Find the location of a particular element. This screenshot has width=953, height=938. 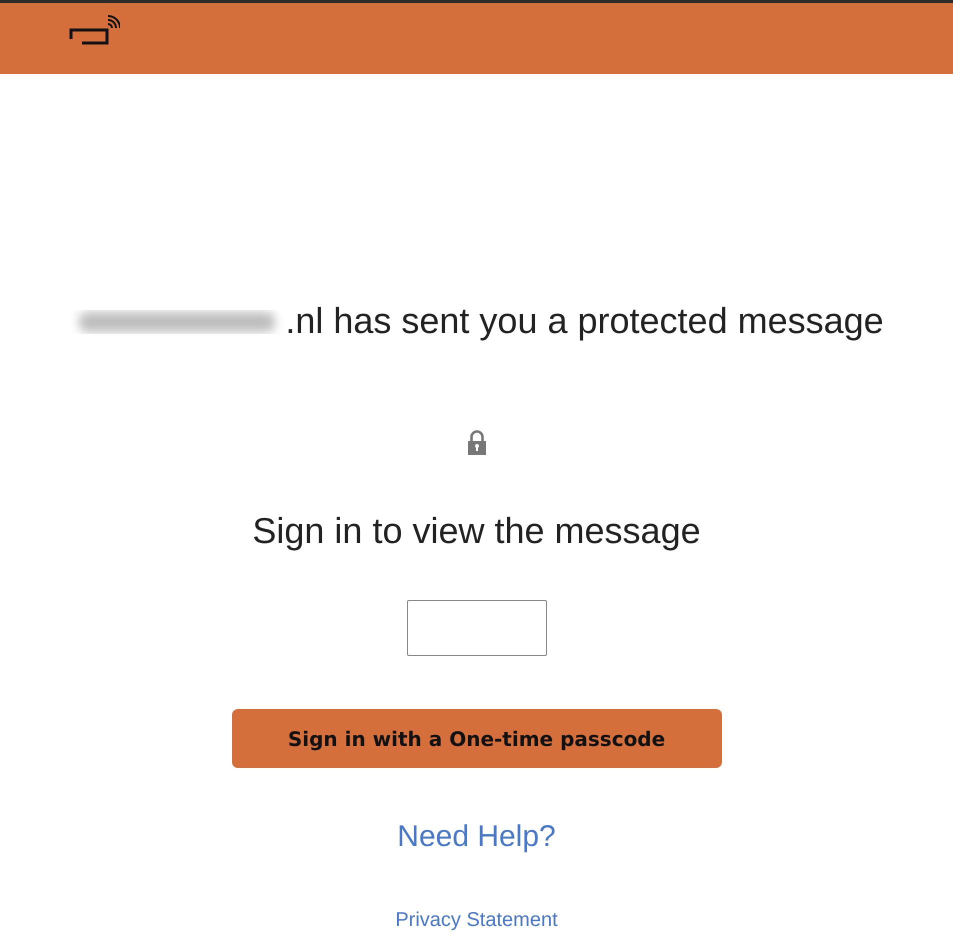

one-time-passcode-button: Sign in with a One-time passcode is located at coordinates (477, 738).